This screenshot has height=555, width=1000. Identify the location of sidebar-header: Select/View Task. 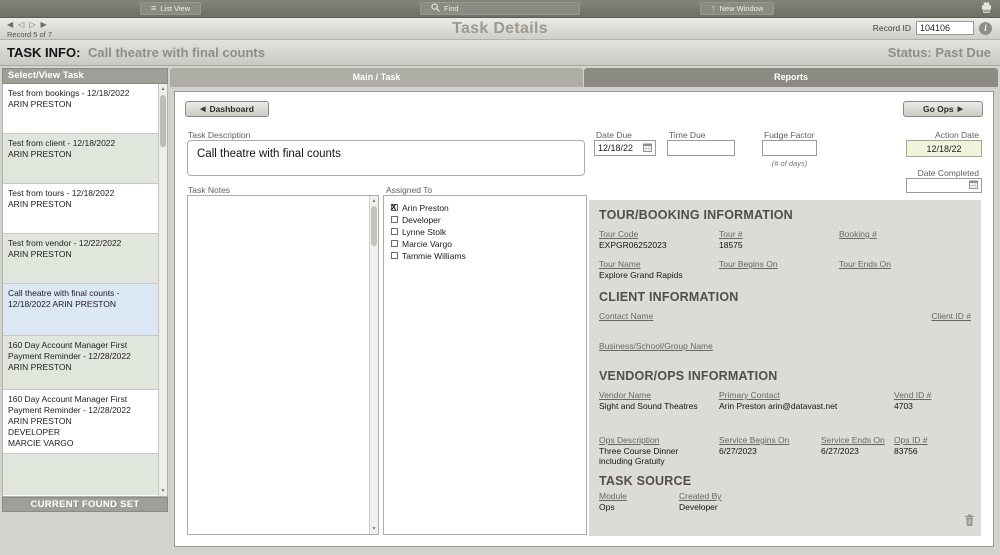
(85, 76).